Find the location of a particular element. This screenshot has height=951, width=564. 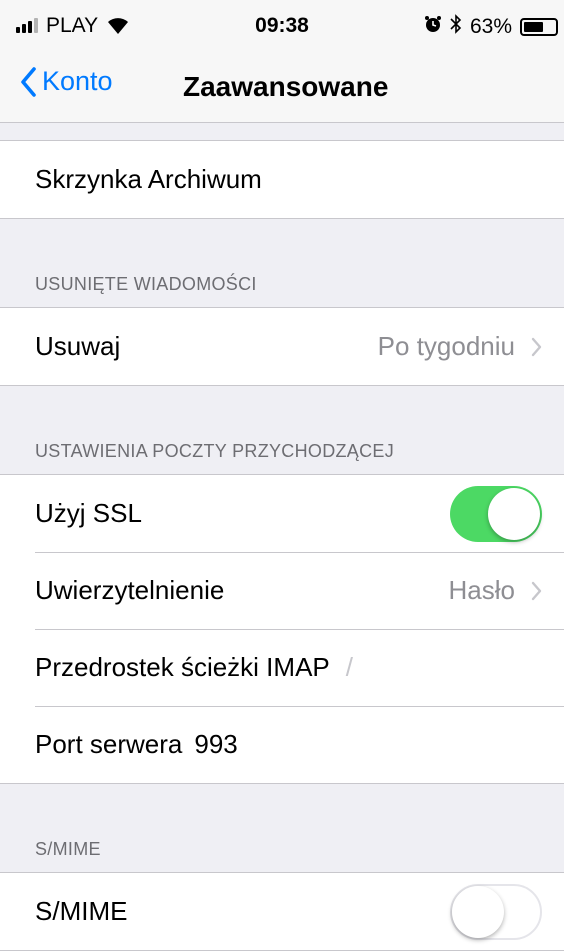

status-bar: PLAY 09:38 63% is located at coordinates (282, 28).